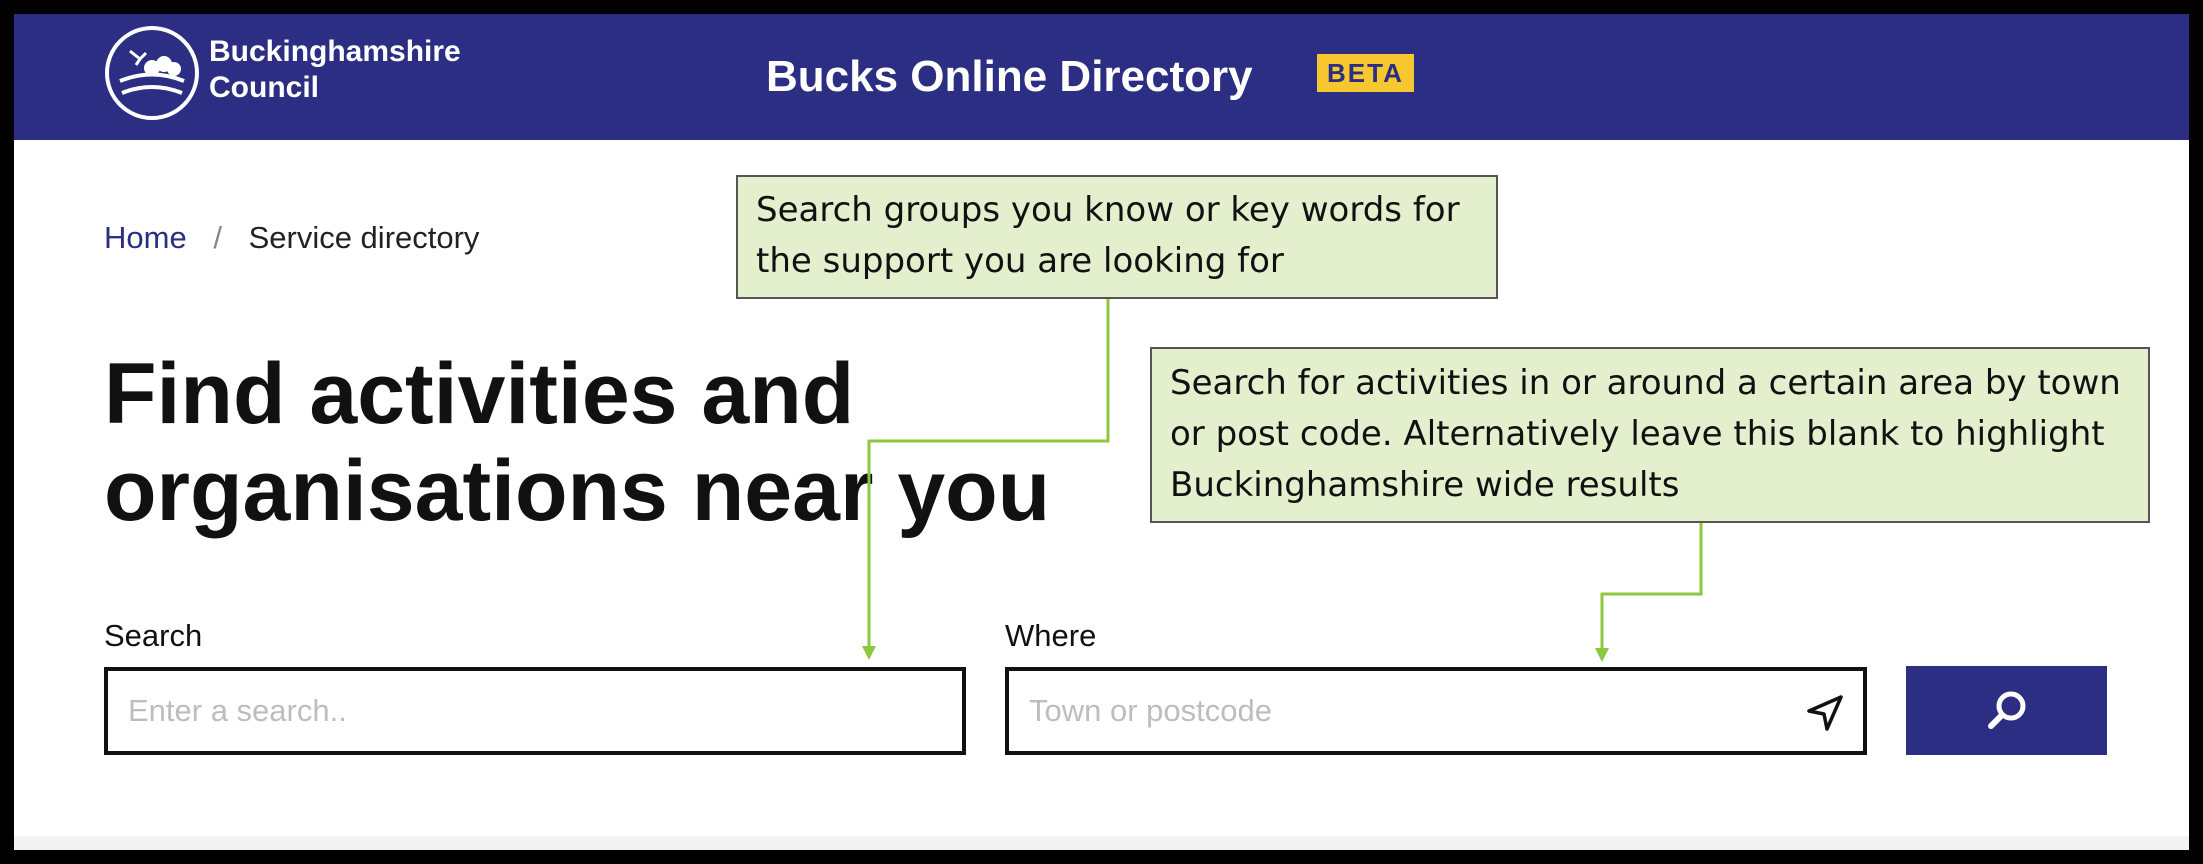 Image resolution: width=2203 pixels, height=864 pixels. What do you see at coordinates (1051, 635) in the screenshot?
I see `where-label: Where` at bounding box center [1051, 635].